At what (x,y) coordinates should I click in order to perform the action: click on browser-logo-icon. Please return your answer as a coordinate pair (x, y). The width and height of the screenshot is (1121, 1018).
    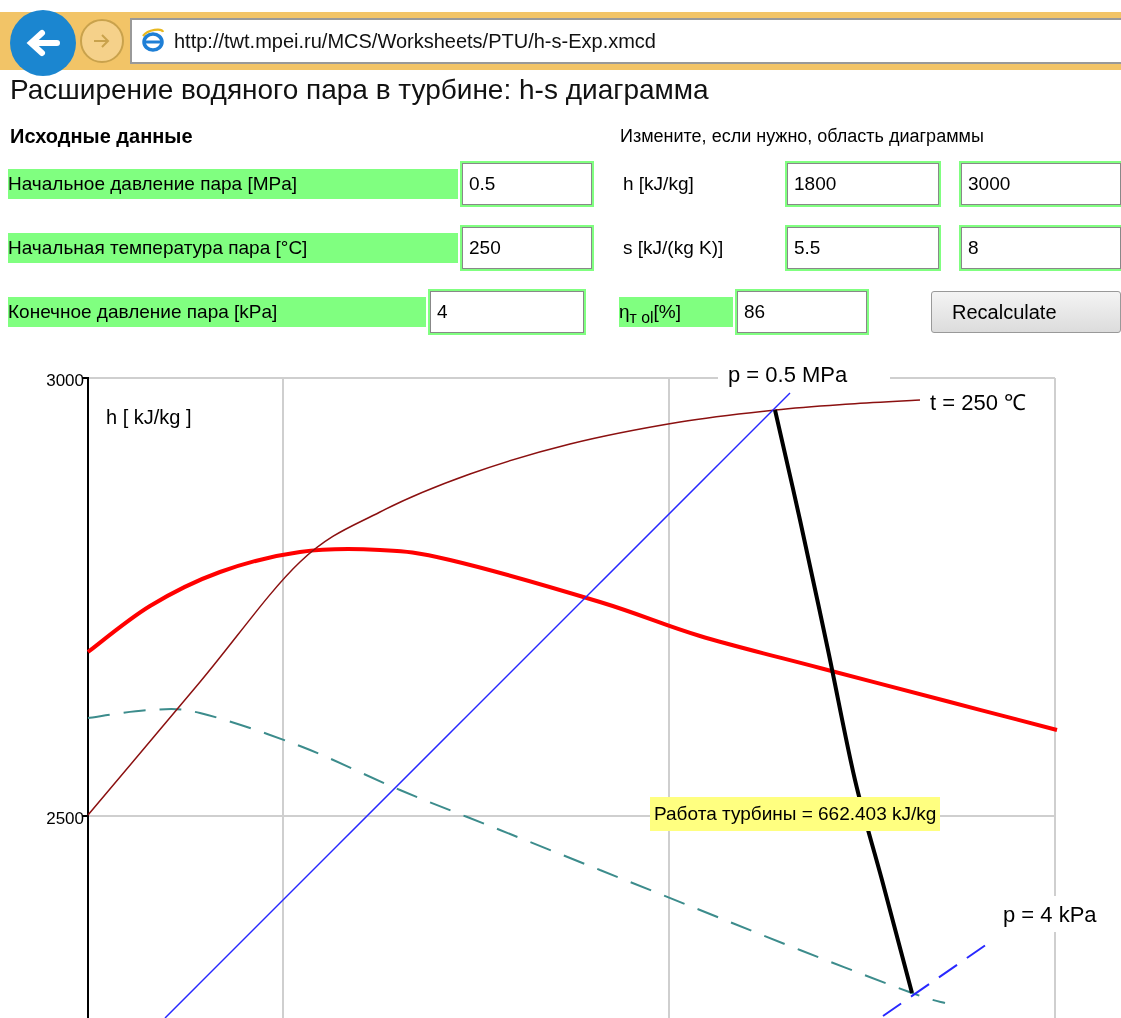
    Looking at the image, I should click on (153, 41).